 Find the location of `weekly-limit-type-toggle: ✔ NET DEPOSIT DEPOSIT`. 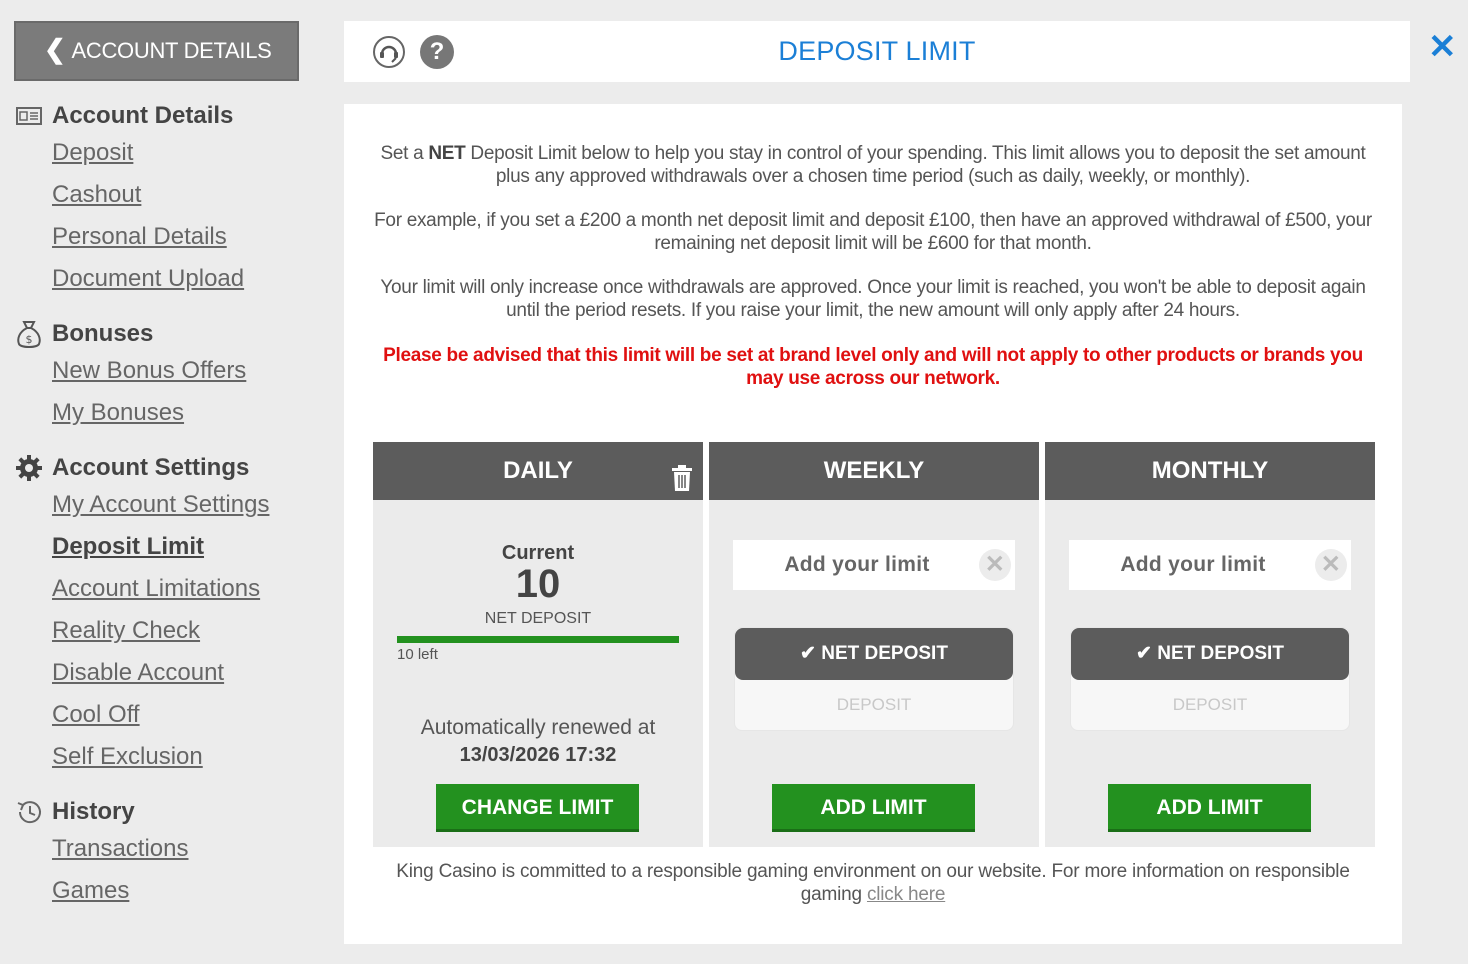

weekly-limit-type-toggle: ✔ NET DEPOSIT DEPOSIT is located at coordinates (874, 679).